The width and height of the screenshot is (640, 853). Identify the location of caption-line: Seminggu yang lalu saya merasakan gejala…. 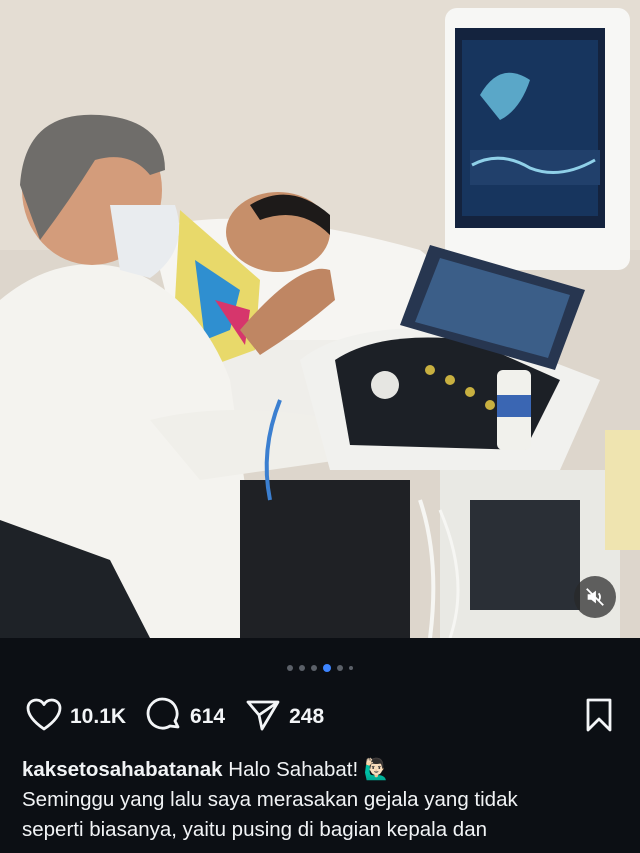
(270, 799).